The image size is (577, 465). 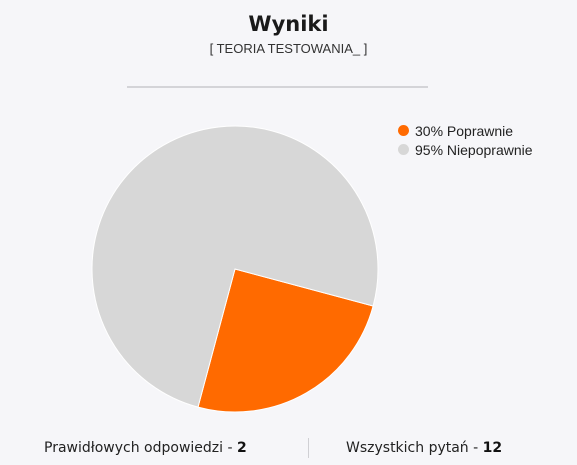 What do you see at coordinates (242, 448) in the screenshot?
I see `correct-answers-value: 2` at bounding box center [242, 448].